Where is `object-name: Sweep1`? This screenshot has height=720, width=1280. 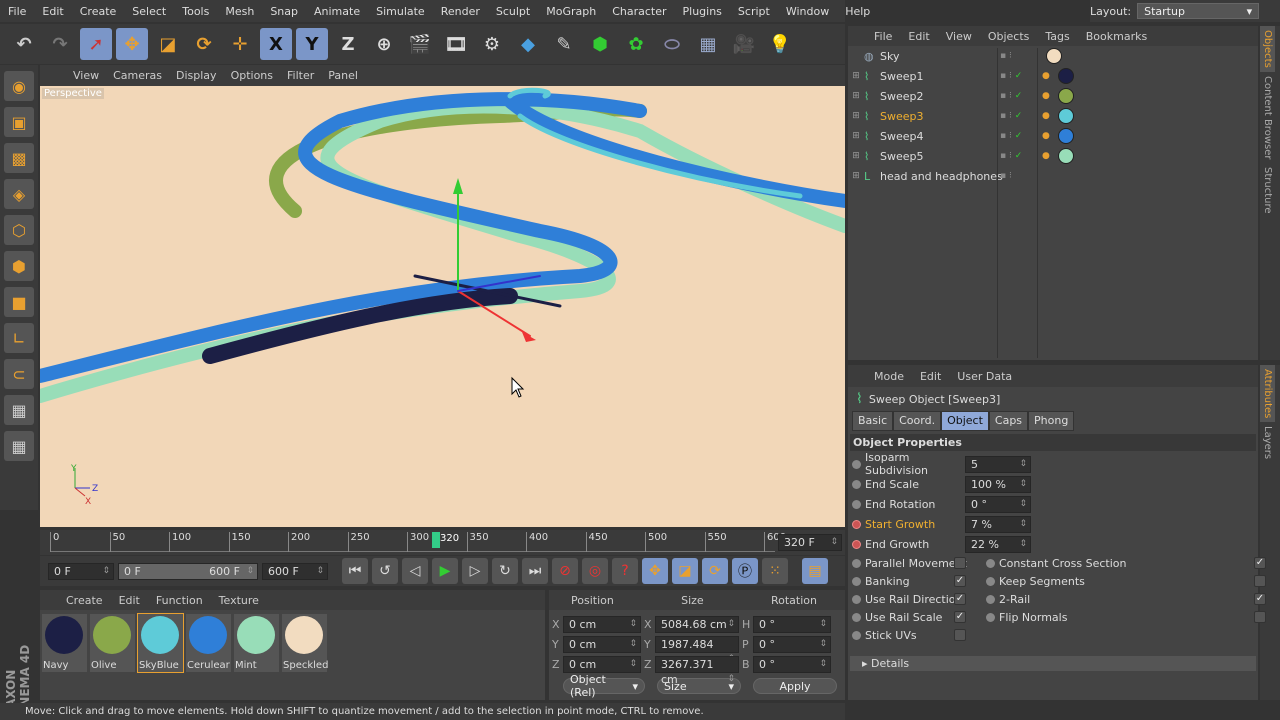 object-name: Sweep1 is located at coordinates (902, 76).